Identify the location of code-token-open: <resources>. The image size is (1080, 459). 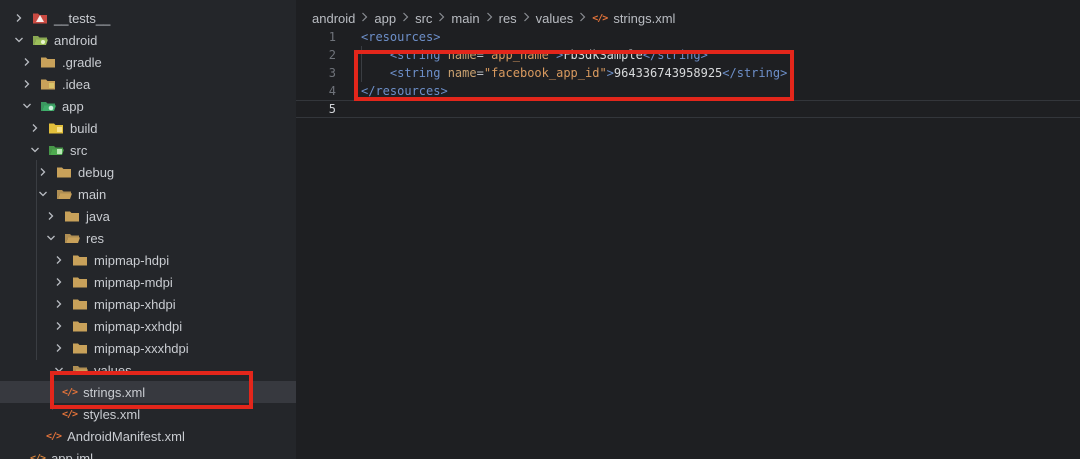
(401, 37).